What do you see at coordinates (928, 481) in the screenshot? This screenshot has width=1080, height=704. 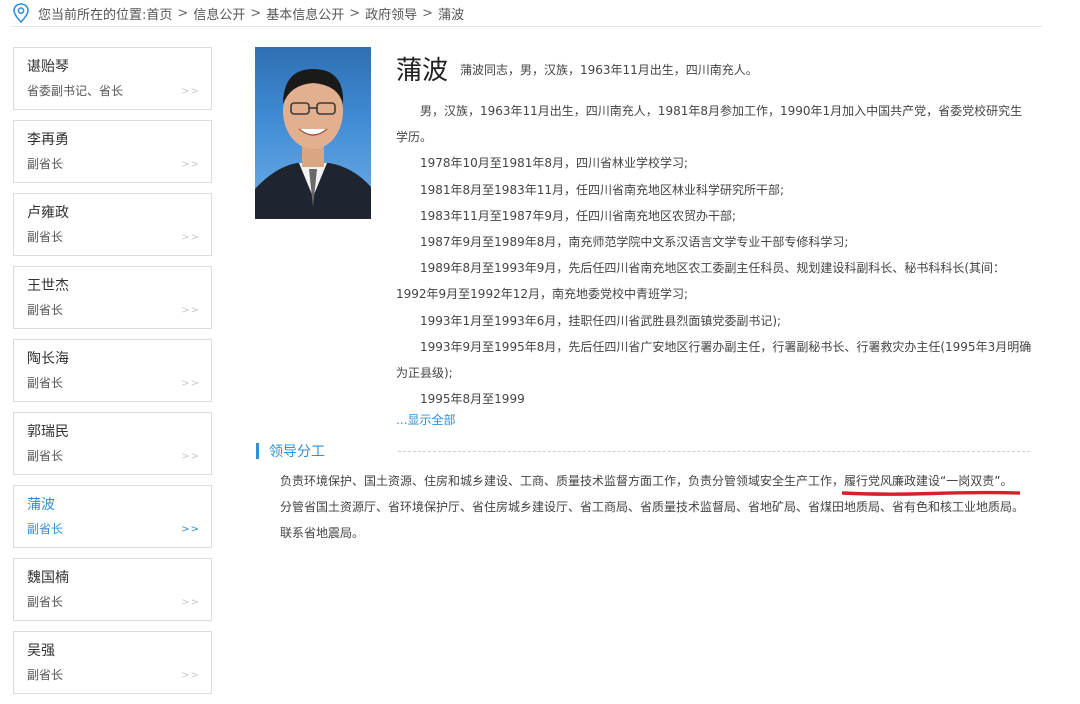 I see `highlighted-duty-text: 履行党风廉政建设“一岗双责”。` at bounding box center [928, 481].